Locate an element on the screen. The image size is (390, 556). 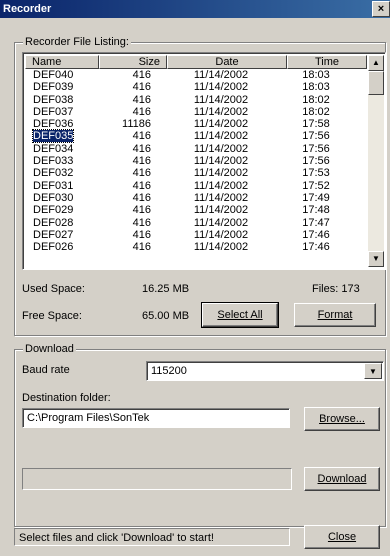
file-name: DEF034 is located at coordinates (53, 148).